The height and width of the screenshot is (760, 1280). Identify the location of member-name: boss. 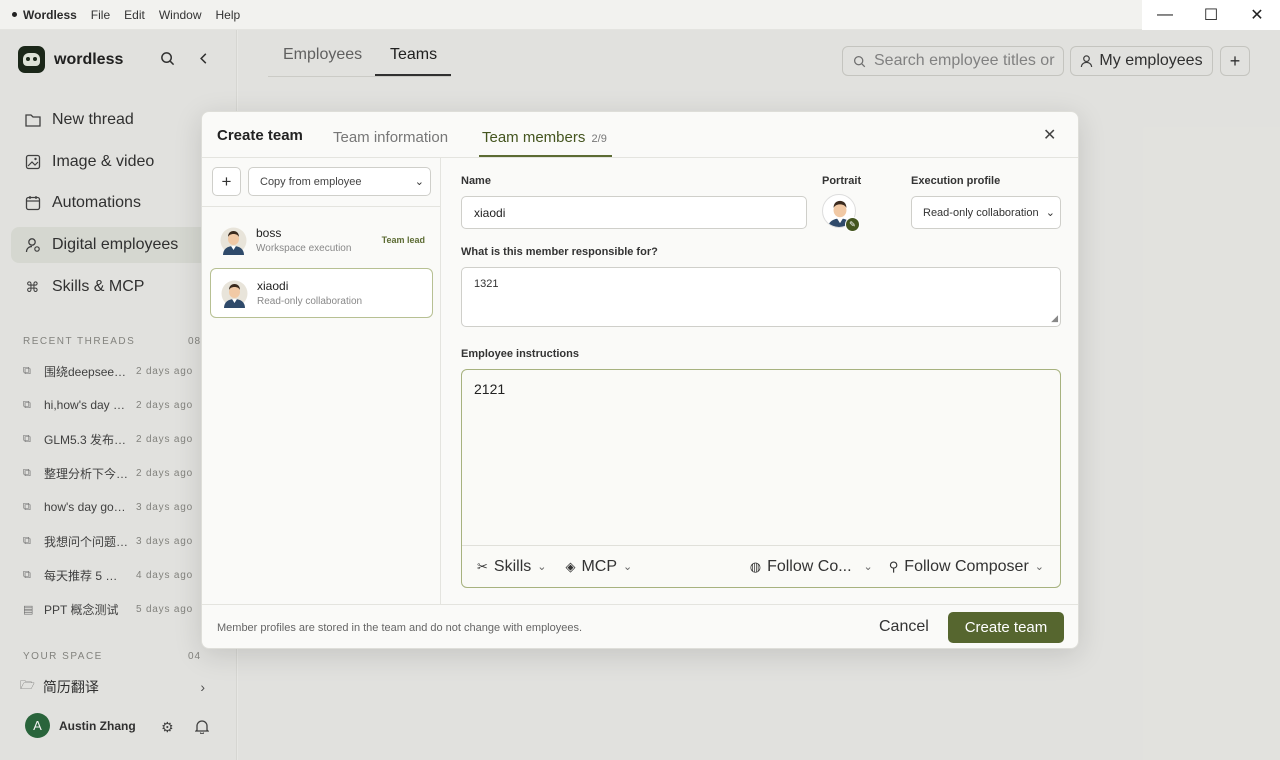
(269, 233).